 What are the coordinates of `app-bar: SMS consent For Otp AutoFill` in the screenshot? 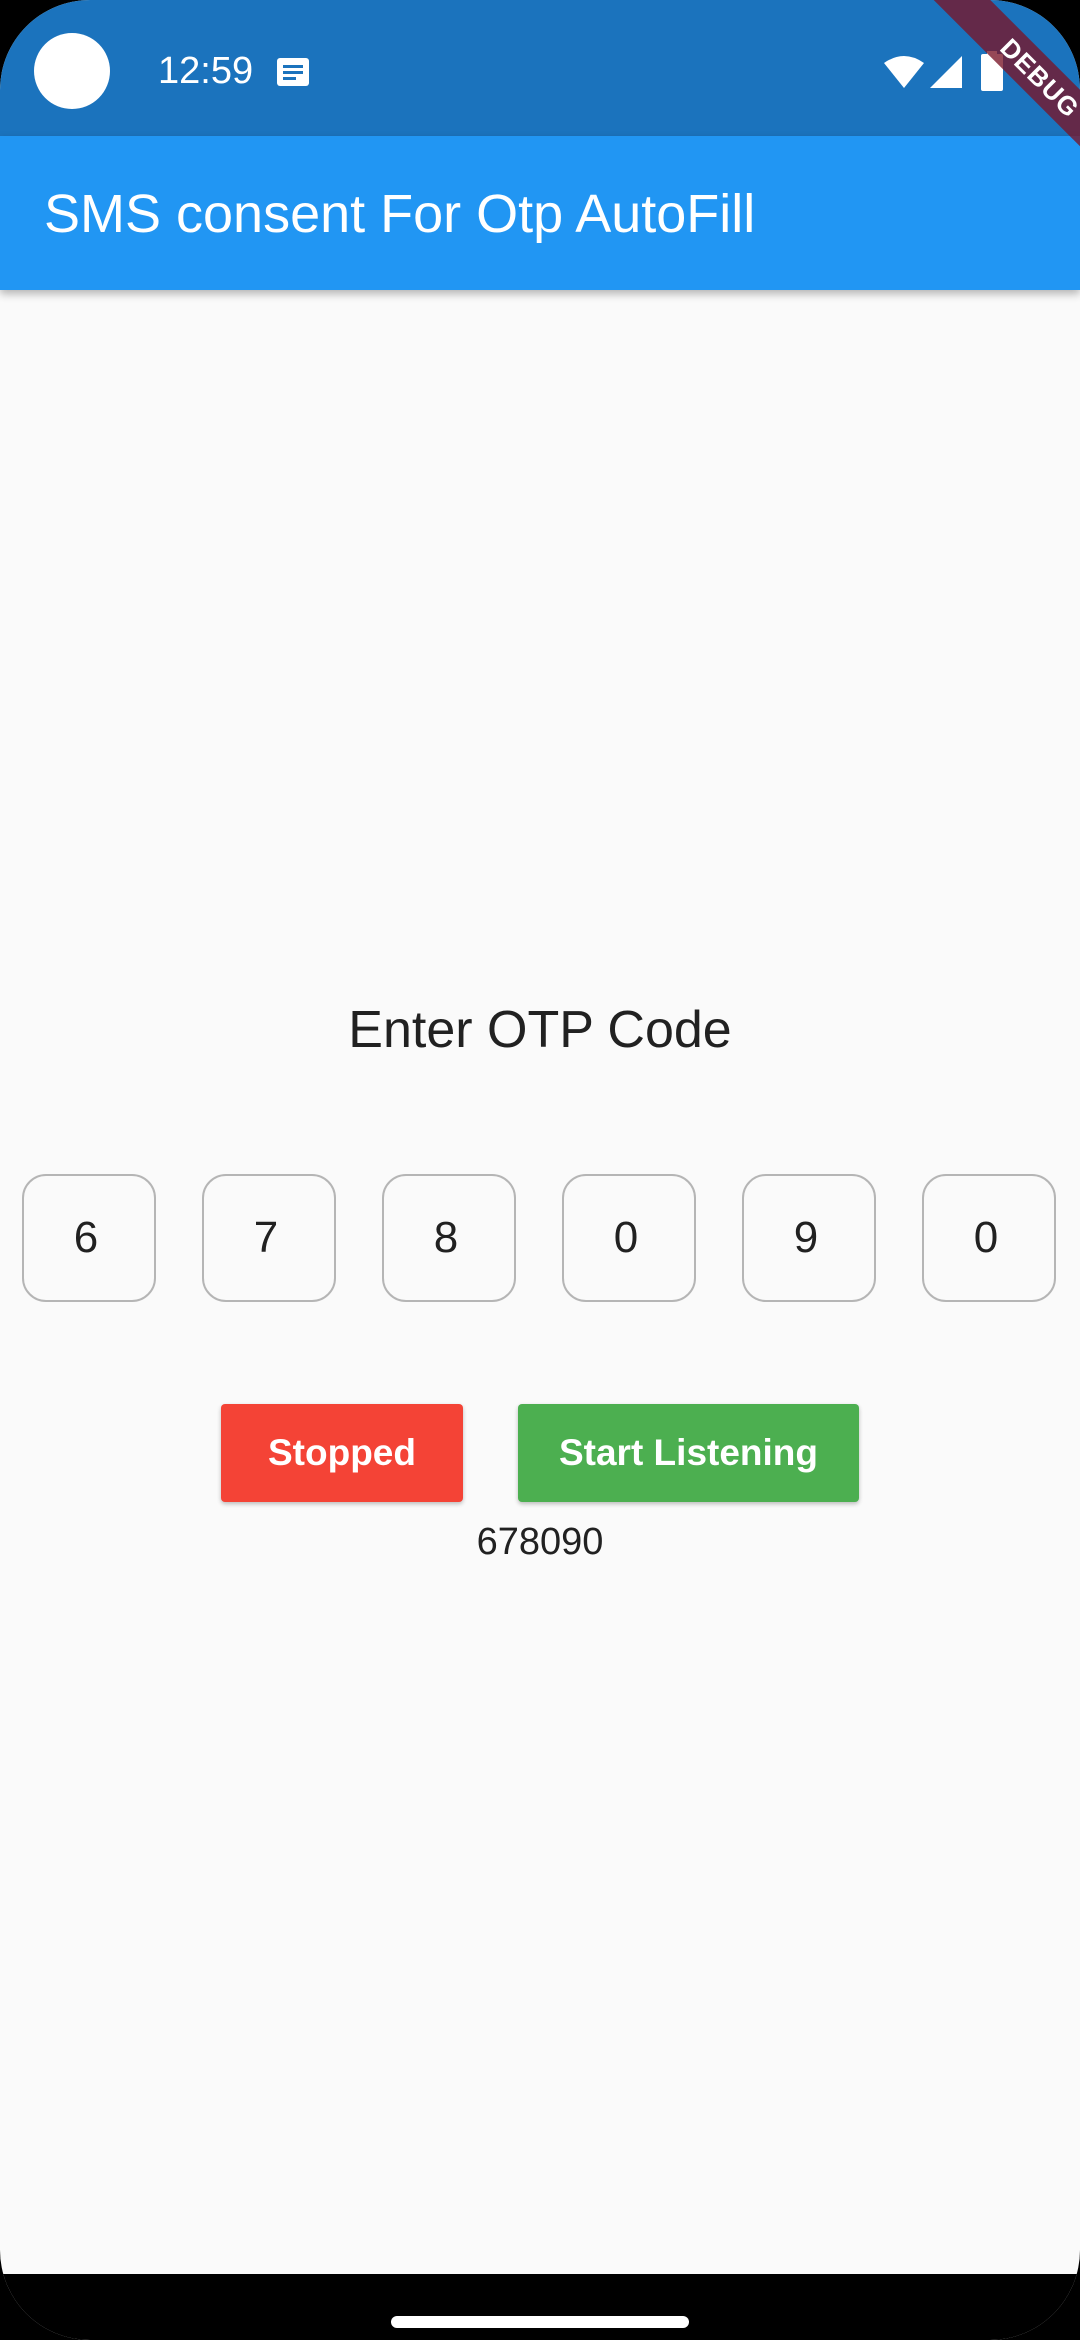 It's located at (540, 213).